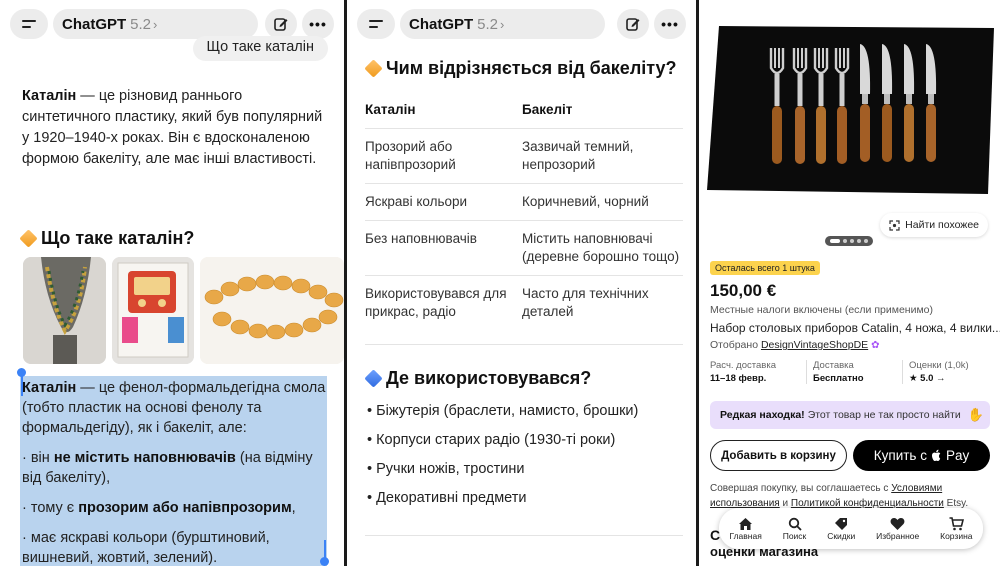 This screenshot has height=566, width=1000. Describe the element at coordinates (948, 372) in the screenshot. I see `fact-ratings: Оценки (1,0k) ★ 5.0 →` at that location.